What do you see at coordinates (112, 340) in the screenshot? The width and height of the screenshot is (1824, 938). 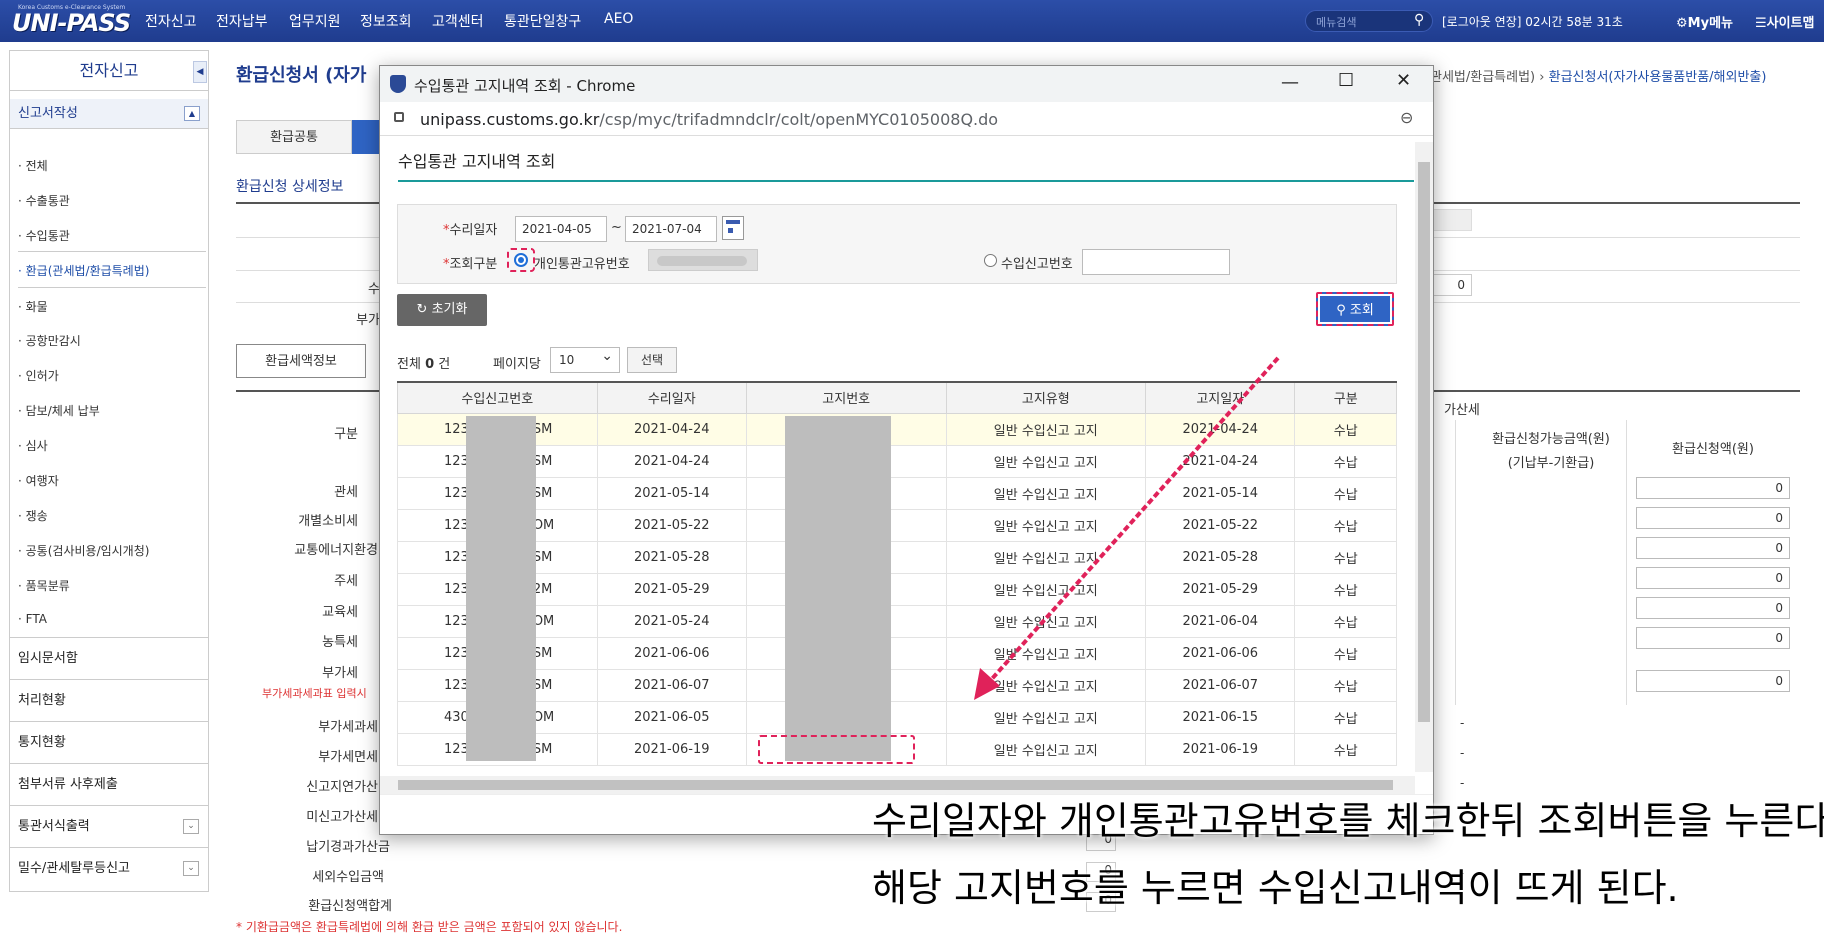 I see `sidebar-item: · 공항만감시` at bounding box center [112, 340].